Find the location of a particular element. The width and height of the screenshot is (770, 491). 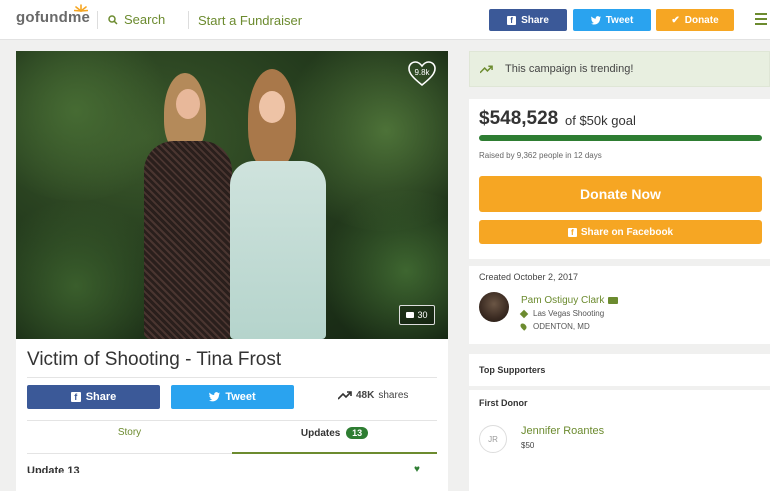

sun-icon is located at coordinates (81, 8).